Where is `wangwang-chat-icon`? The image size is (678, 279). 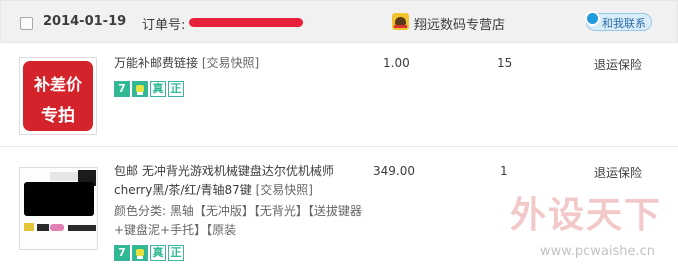 wangwang-chat-icon is located at coordinates (592, 18).